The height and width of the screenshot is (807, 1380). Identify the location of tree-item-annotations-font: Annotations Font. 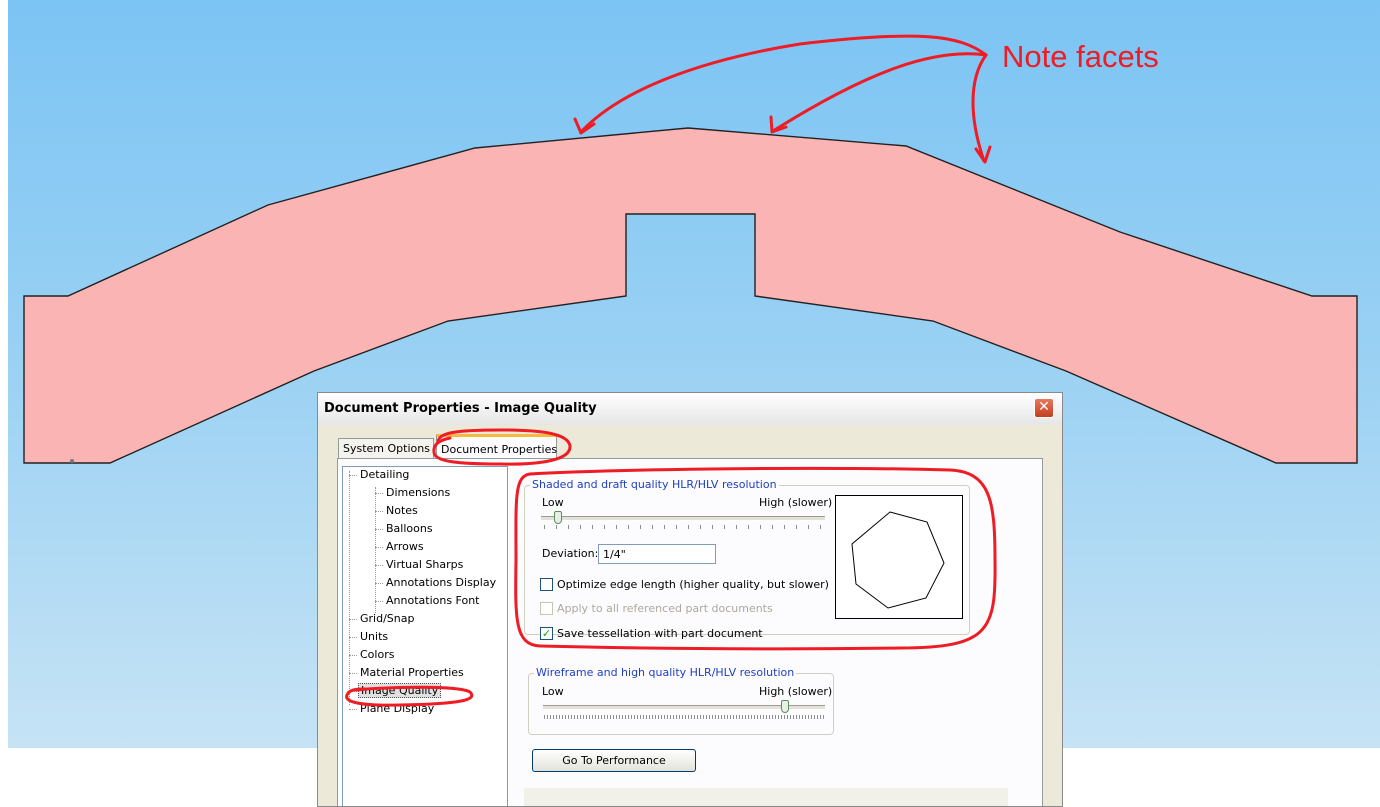
(433, 600).